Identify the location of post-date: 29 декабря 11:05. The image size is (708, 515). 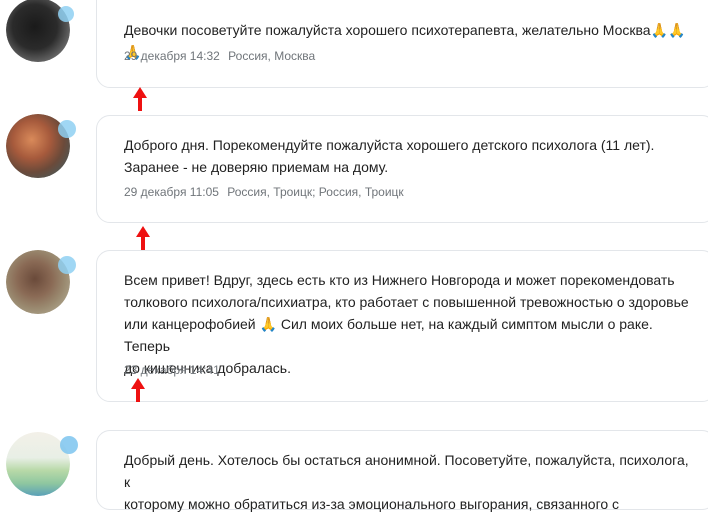
(171, 192).